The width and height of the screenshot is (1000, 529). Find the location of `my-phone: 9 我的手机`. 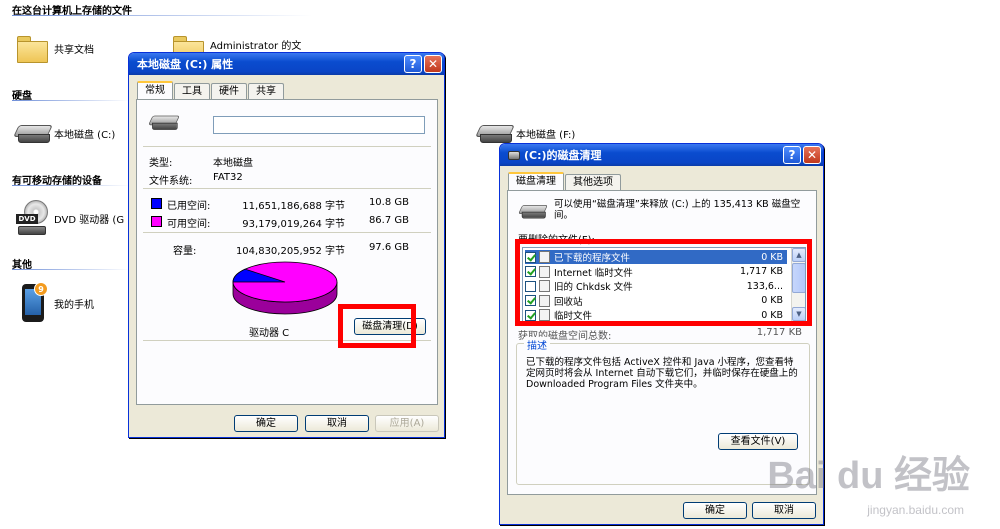

my-phone: 9 我的手机 is located at coordinates (56, 303).